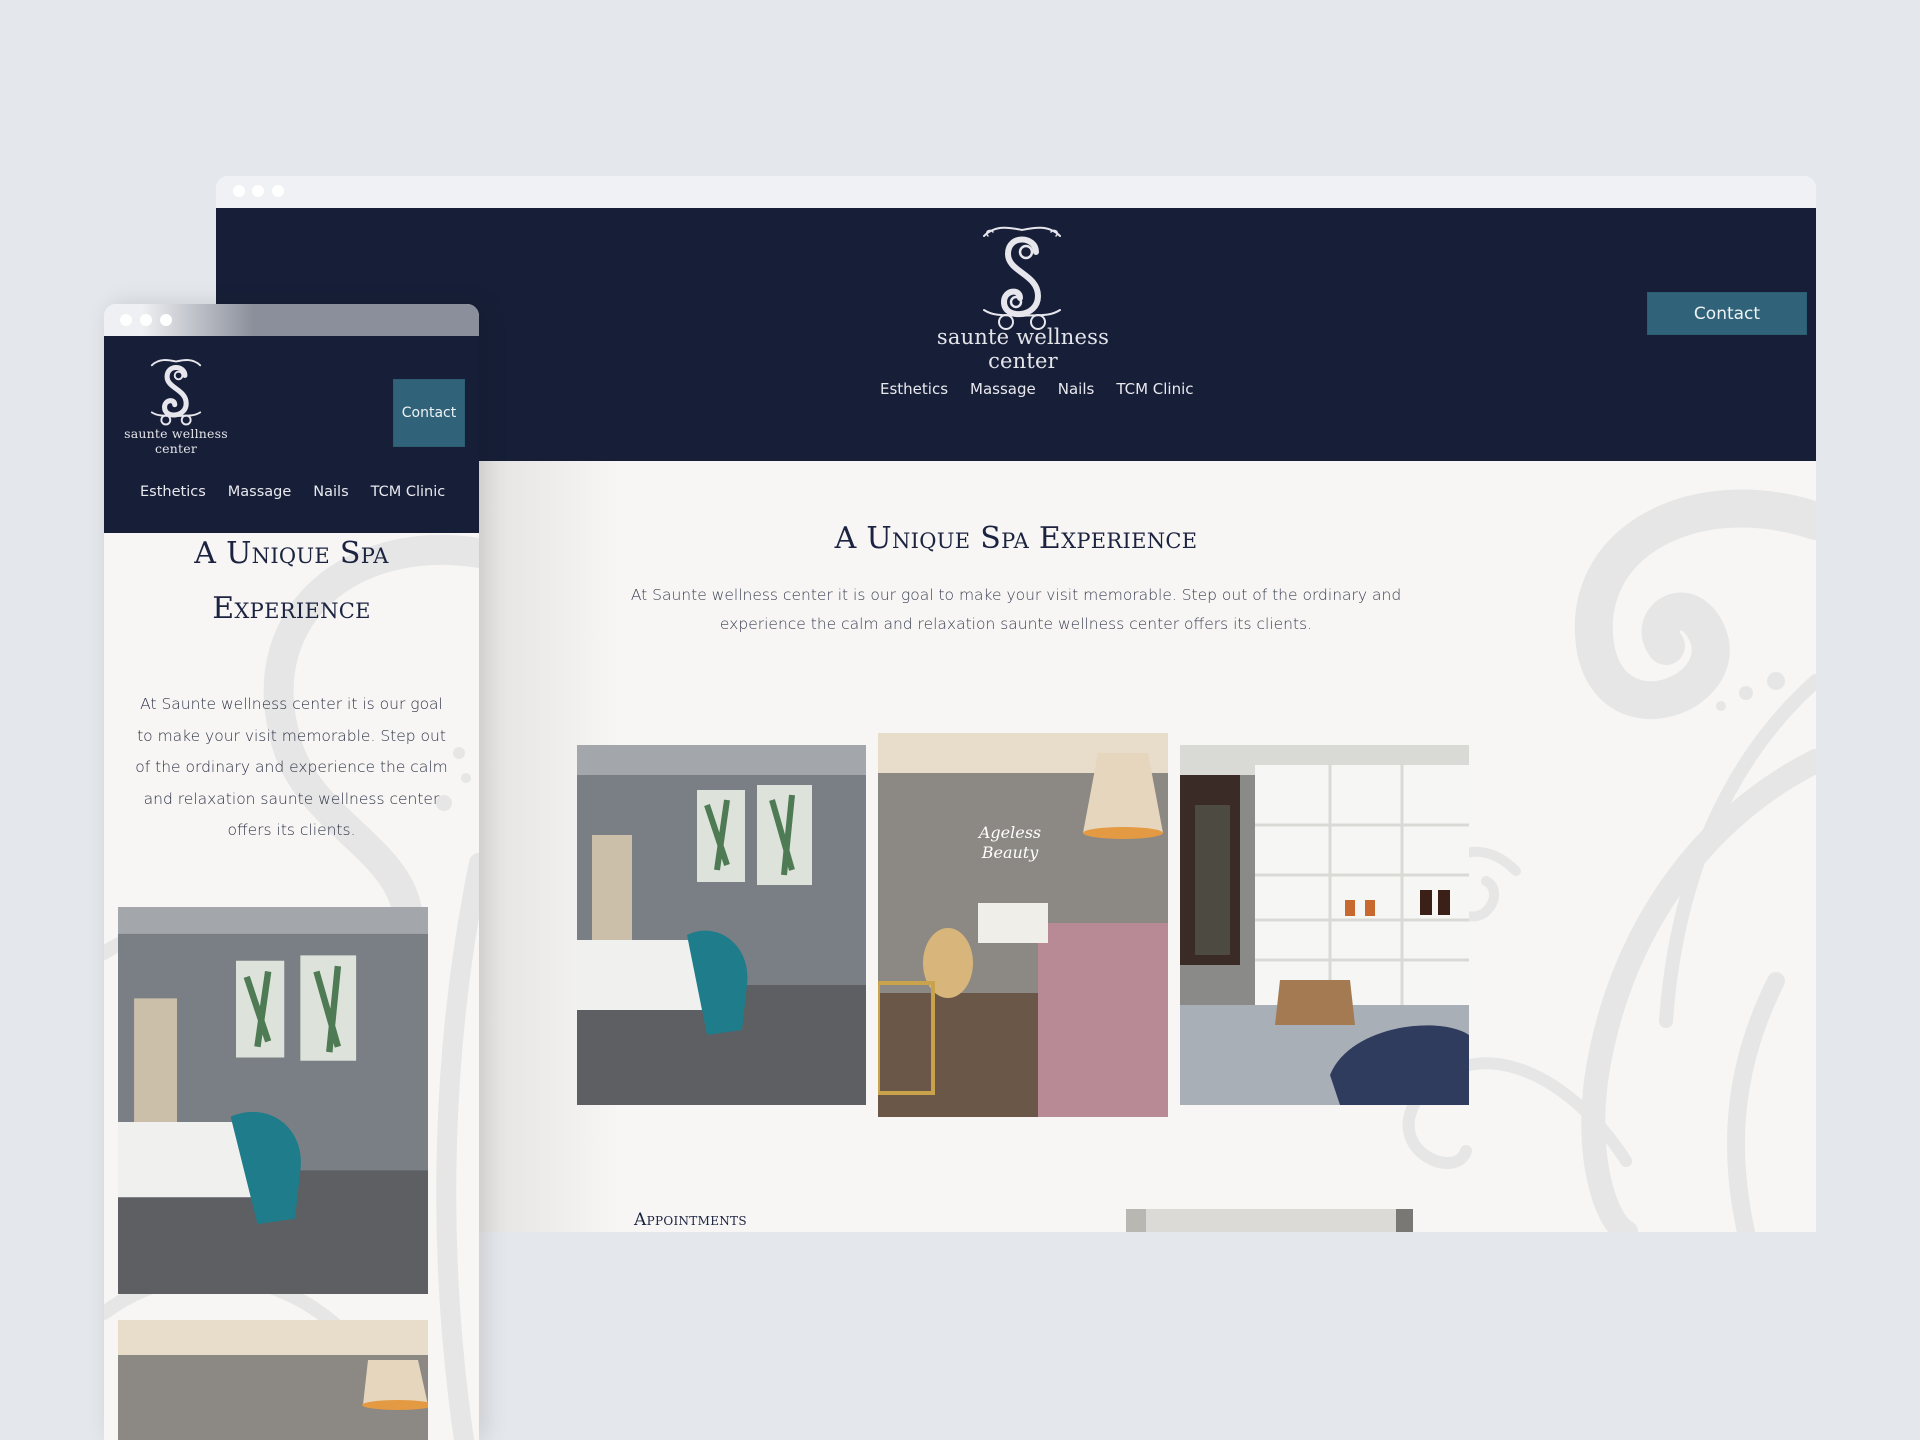  What do you see at coordinates (1023, 925) in the screenshot?
I see `gallery-photo-esthetics-room: Ageless Beauty` at bounding box center [1023, 925].